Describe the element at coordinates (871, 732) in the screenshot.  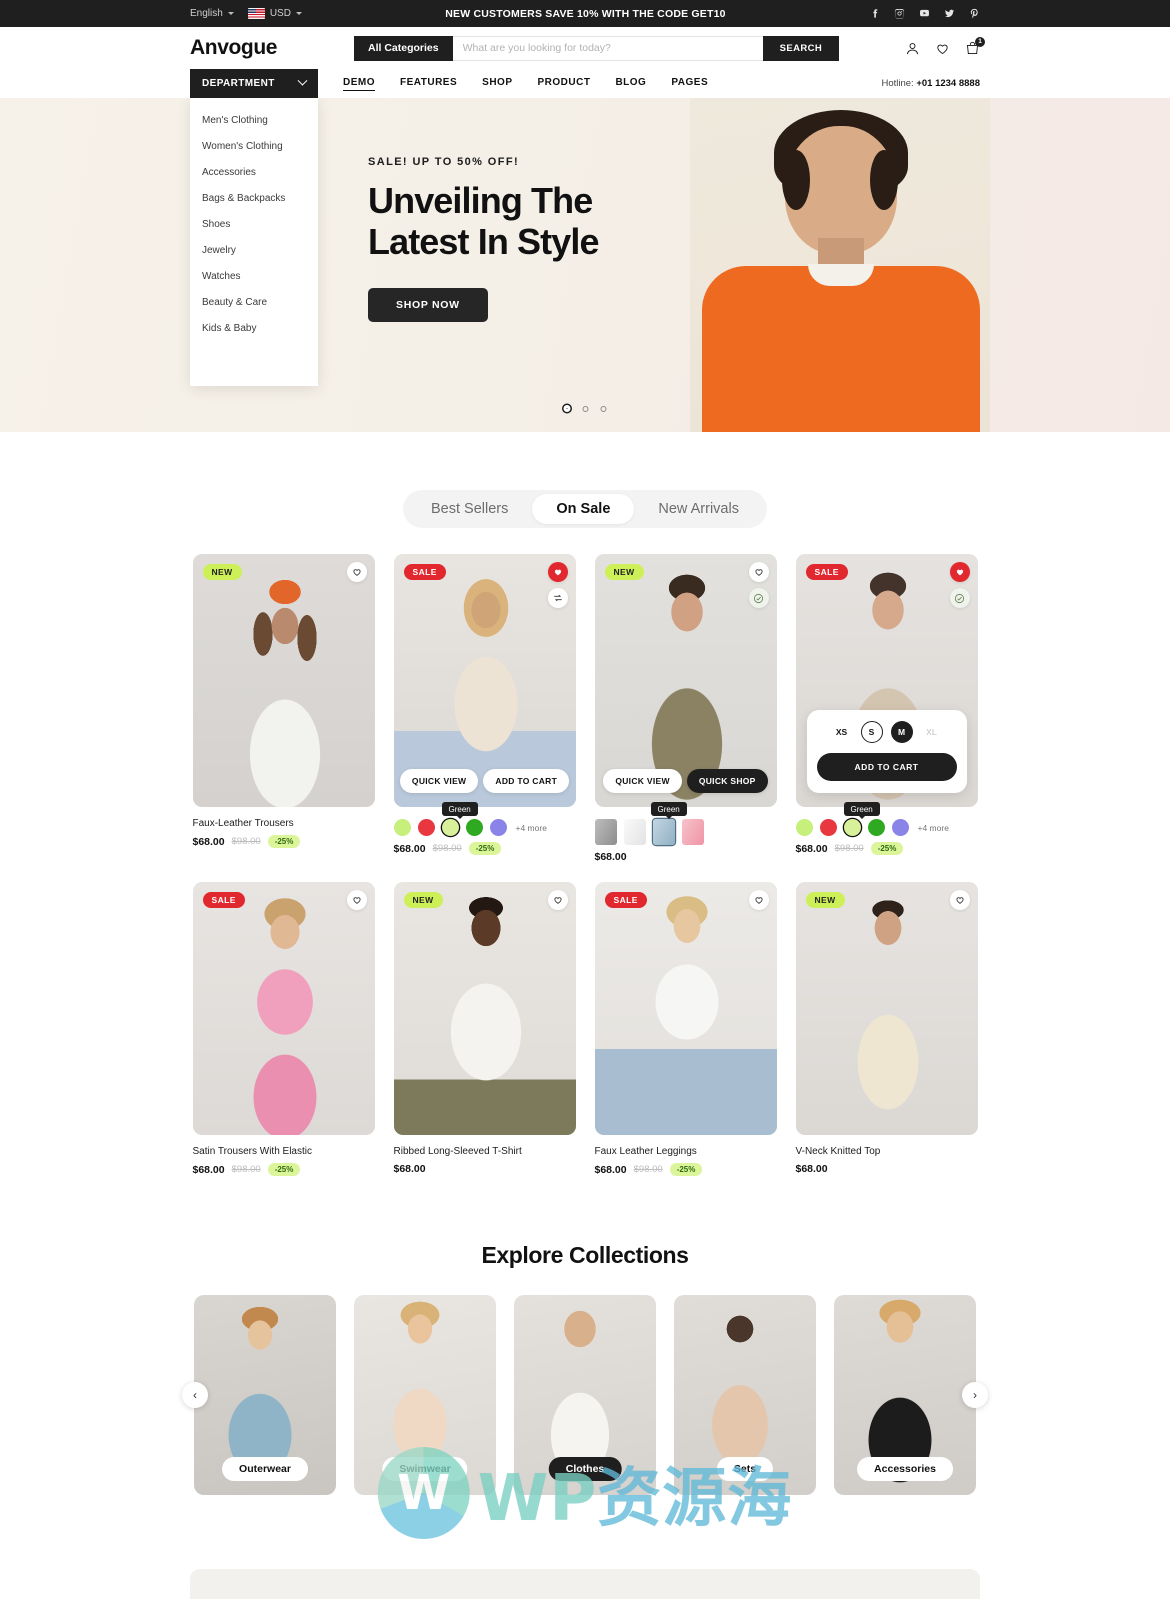
I see `size-option-s: S` at that location.